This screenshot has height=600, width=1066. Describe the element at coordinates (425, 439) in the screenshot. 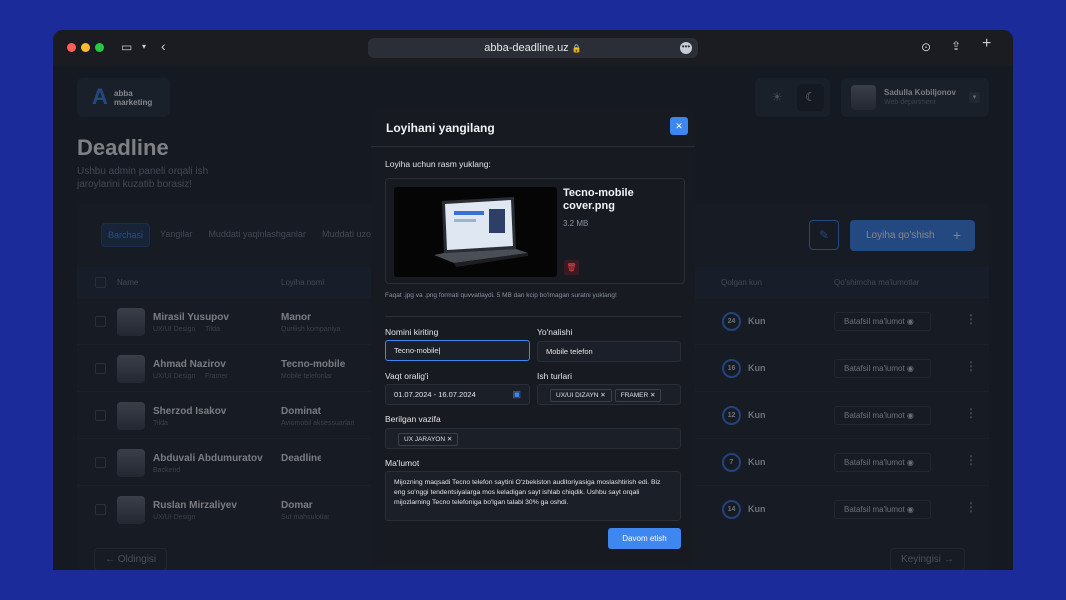

I see `chip-label: UX JARAYON` at that location.